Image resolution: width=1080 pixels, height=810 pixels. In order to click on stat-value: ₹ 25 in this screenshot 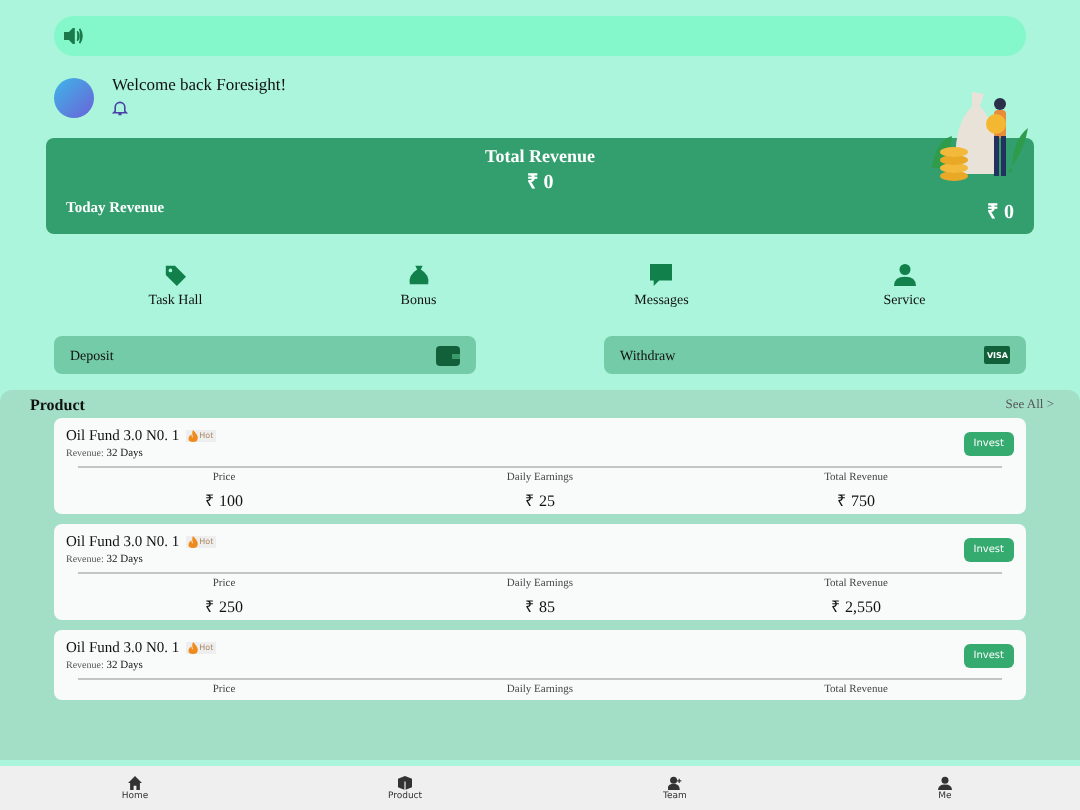, I will do `click(540, 500)`.